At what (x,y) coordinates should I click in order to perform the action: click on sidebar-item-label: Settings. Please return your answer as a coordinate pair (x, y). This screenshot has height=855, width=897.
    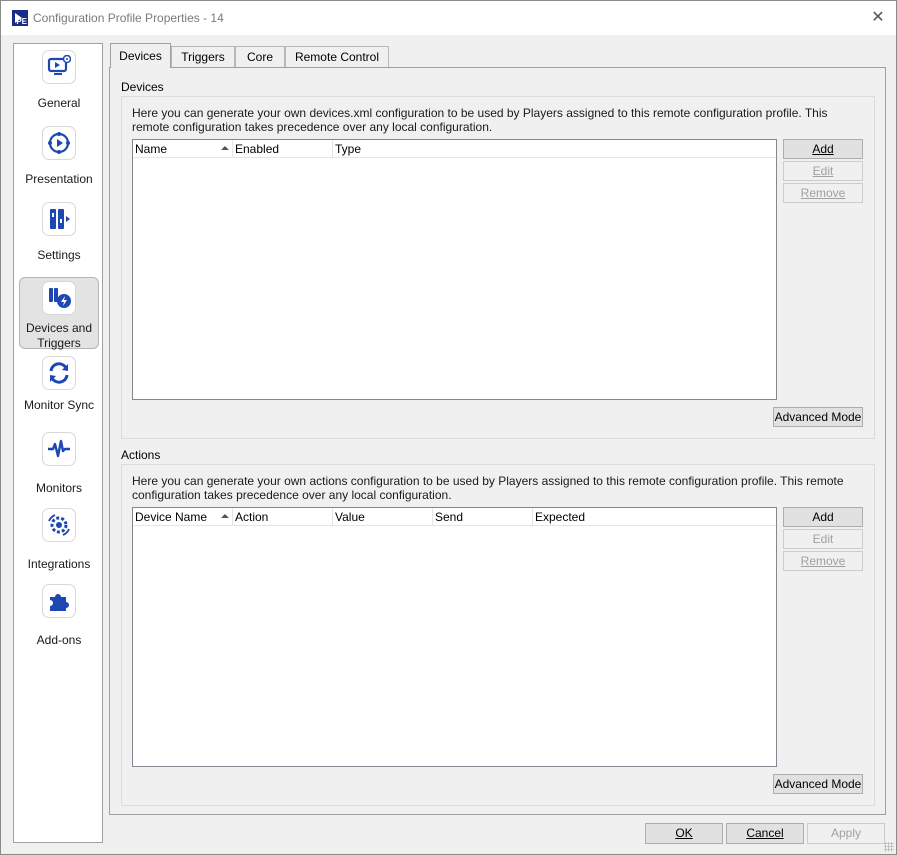
    Looking at the image, I should click on (59, 255).